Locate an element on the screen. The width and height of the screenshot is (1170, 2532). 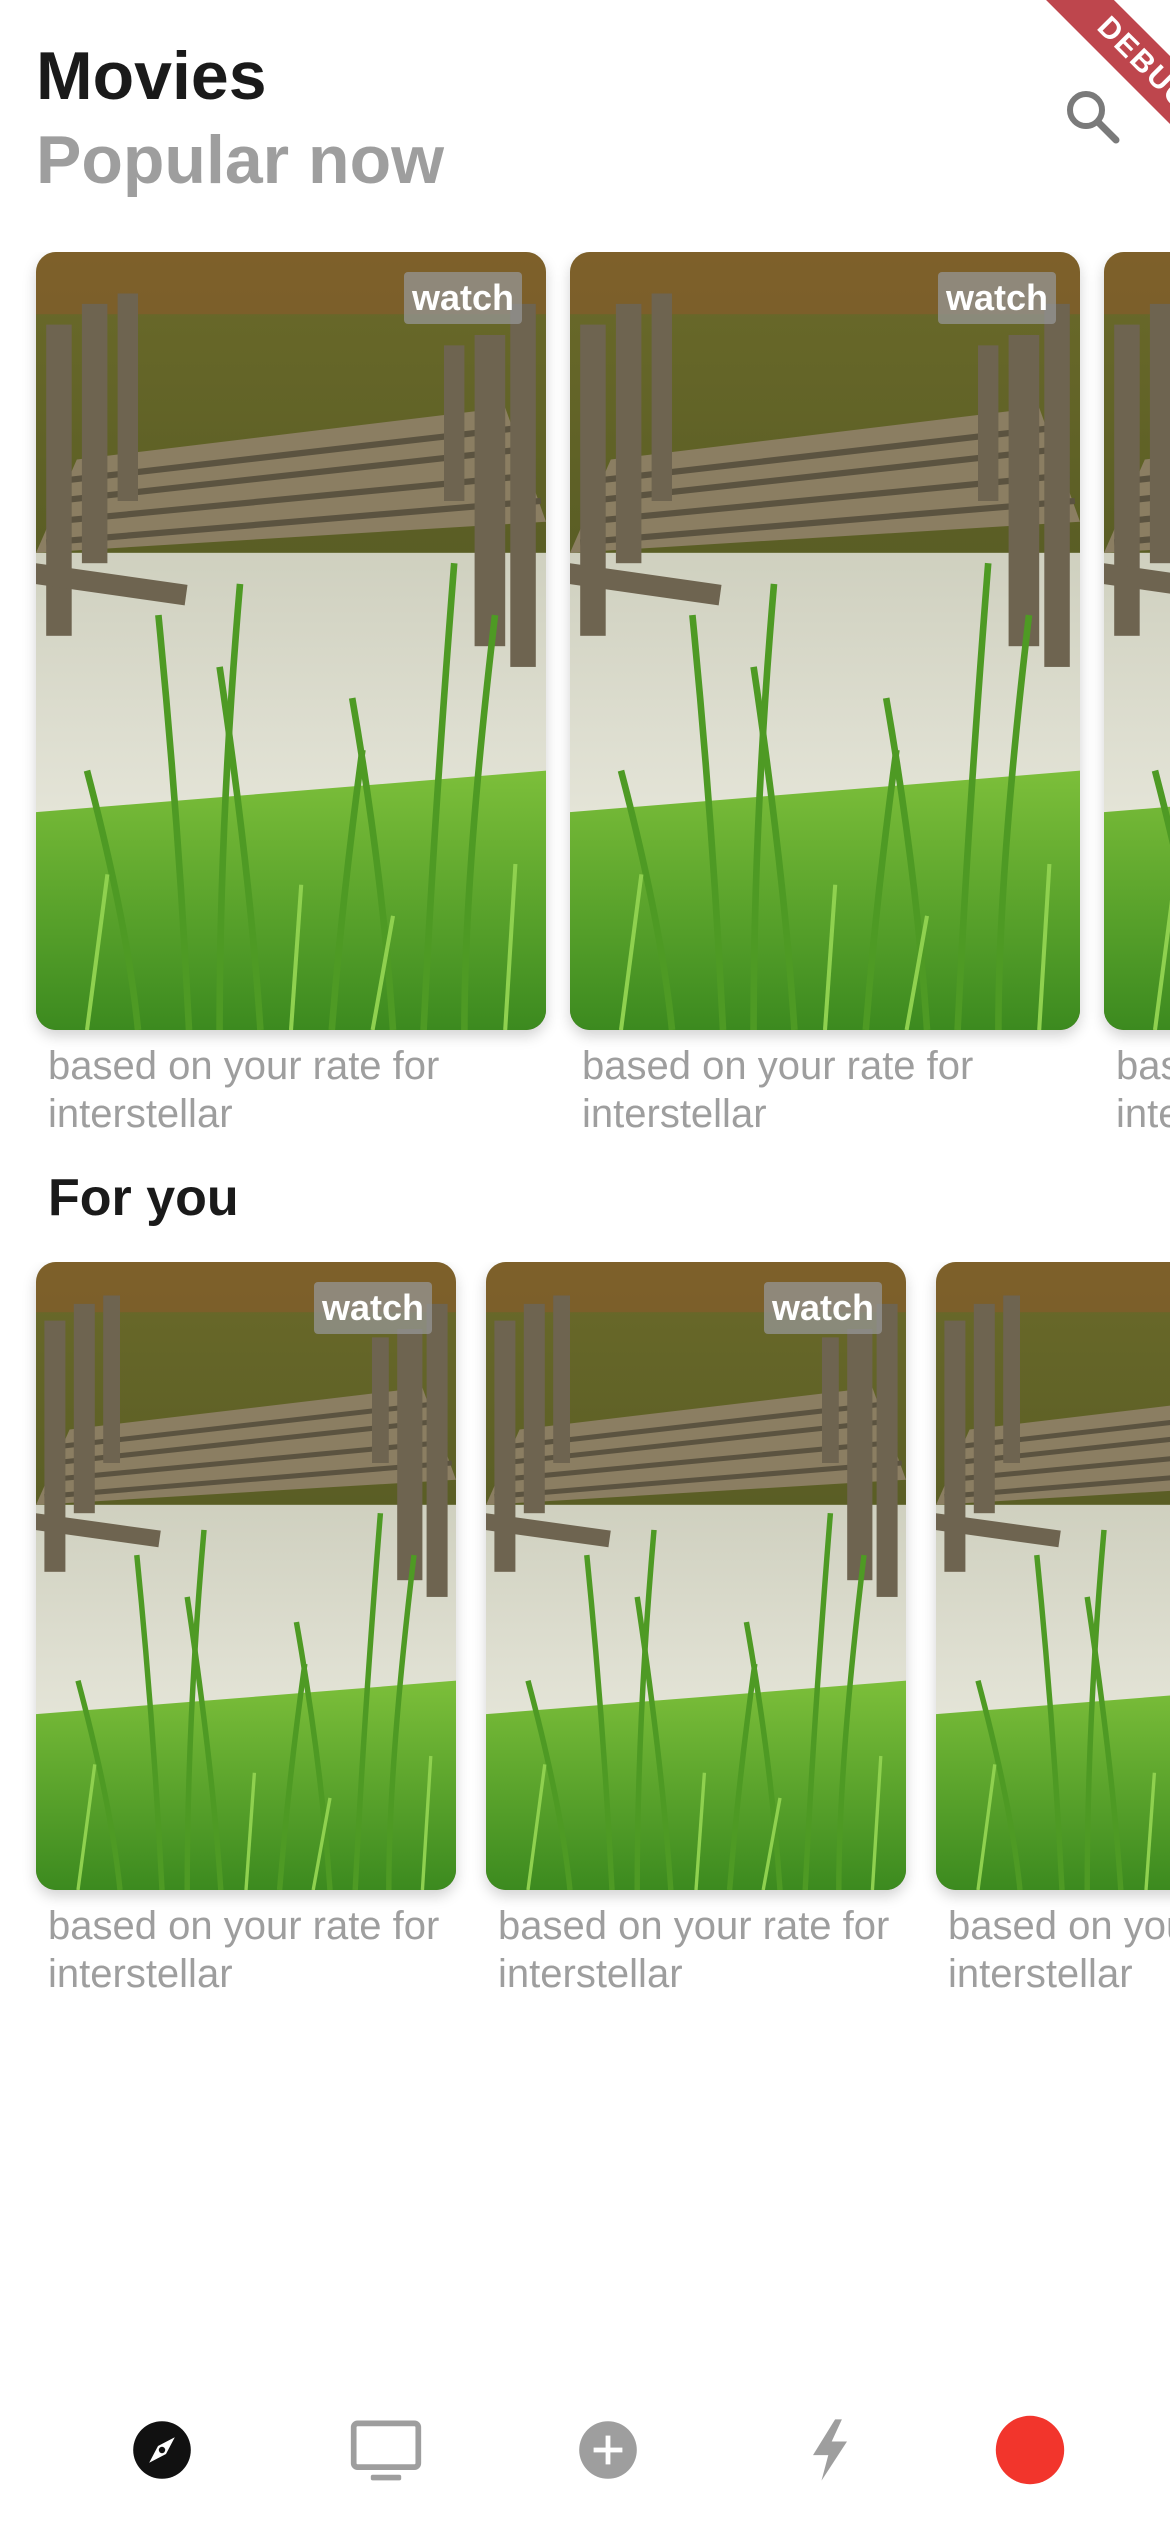
tv-icon is located at coordinates (386, 2450).